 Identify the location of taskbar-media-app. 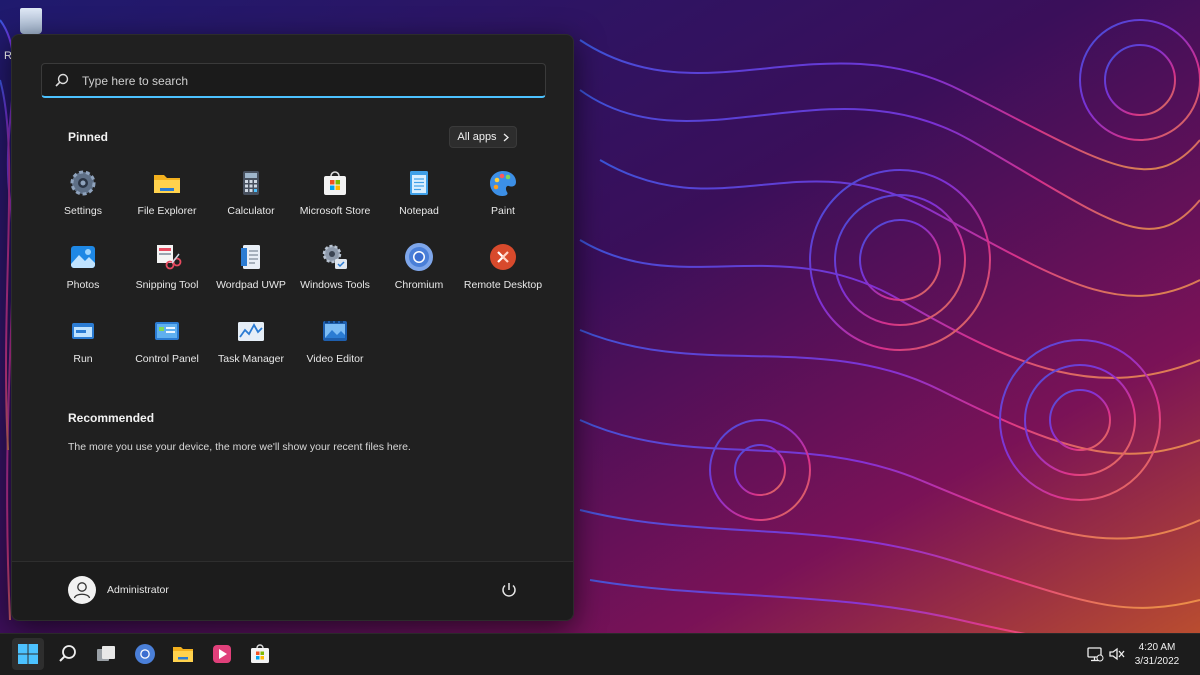
(222, 654).